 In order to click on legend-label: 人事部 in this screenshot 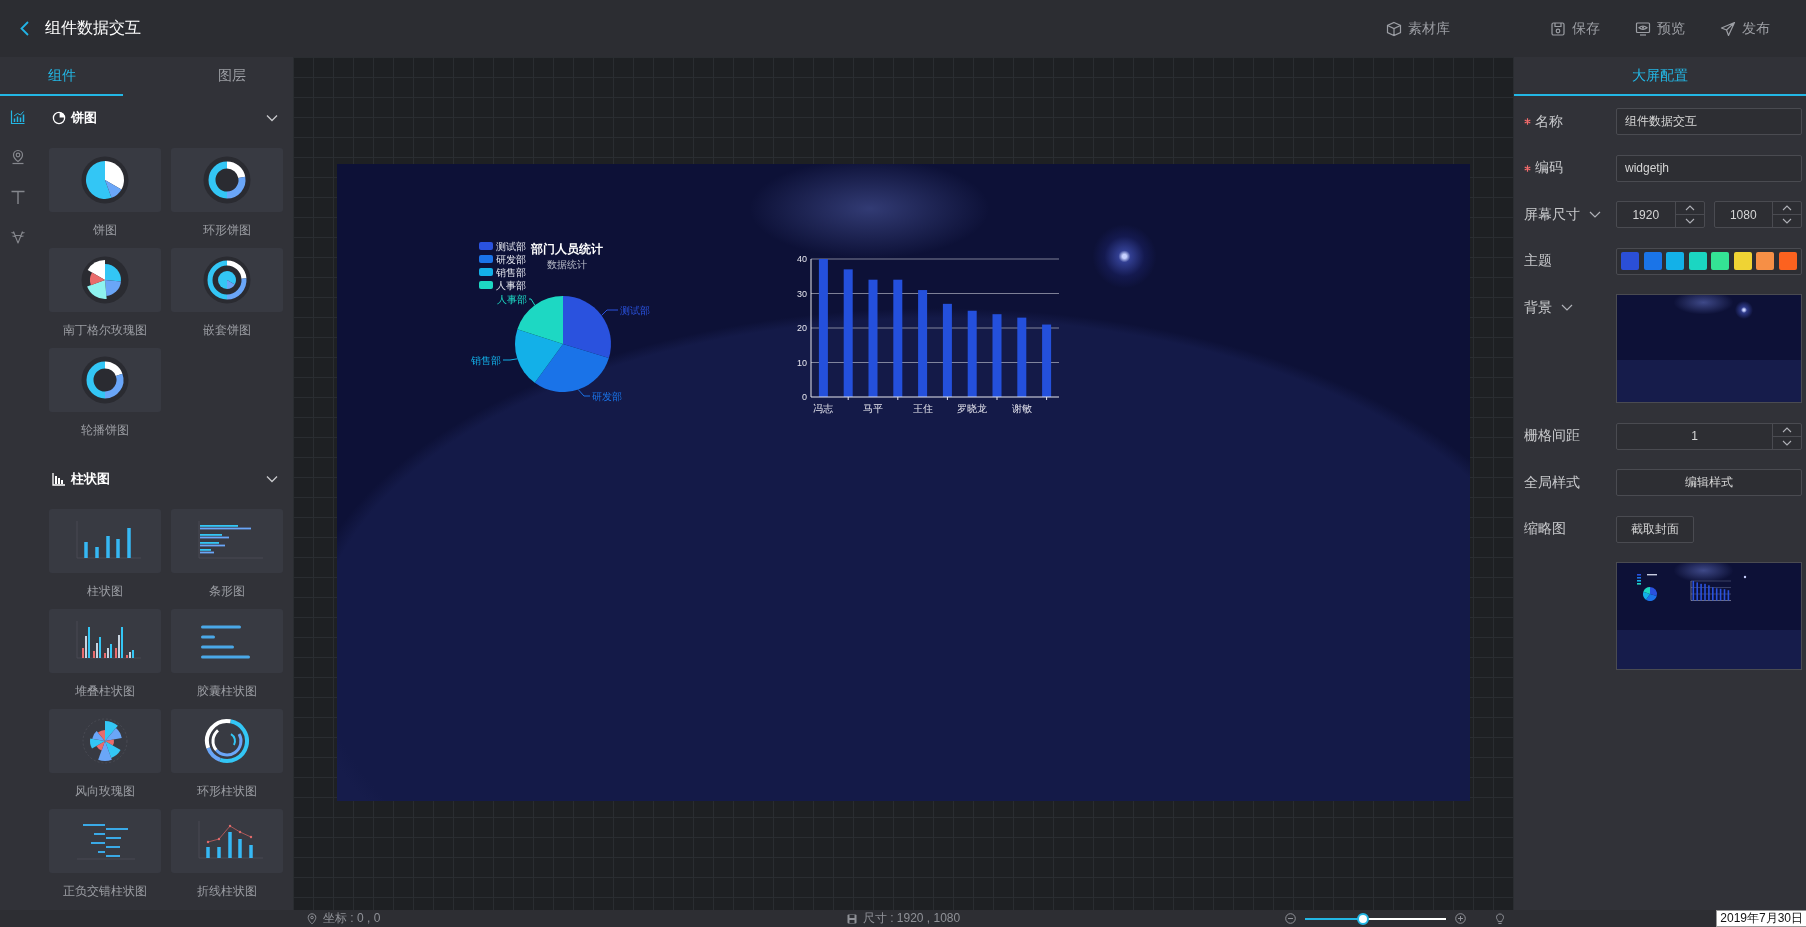, I will do `click(511, 285)`.